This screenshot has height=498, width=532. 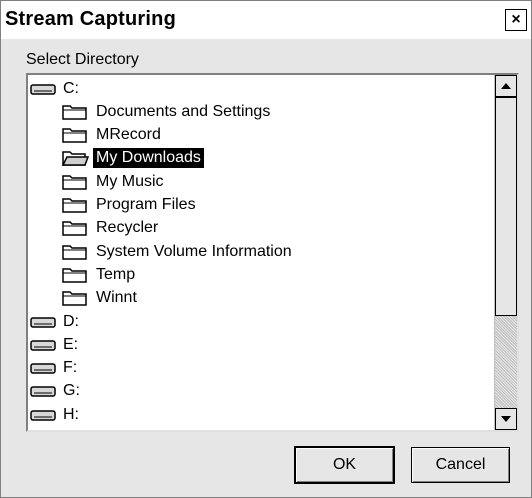 What do you see at coordinates (148, 158) in the screenshot?
I see `tree-item-label: My Downloads` at bounding box center [148, 158].